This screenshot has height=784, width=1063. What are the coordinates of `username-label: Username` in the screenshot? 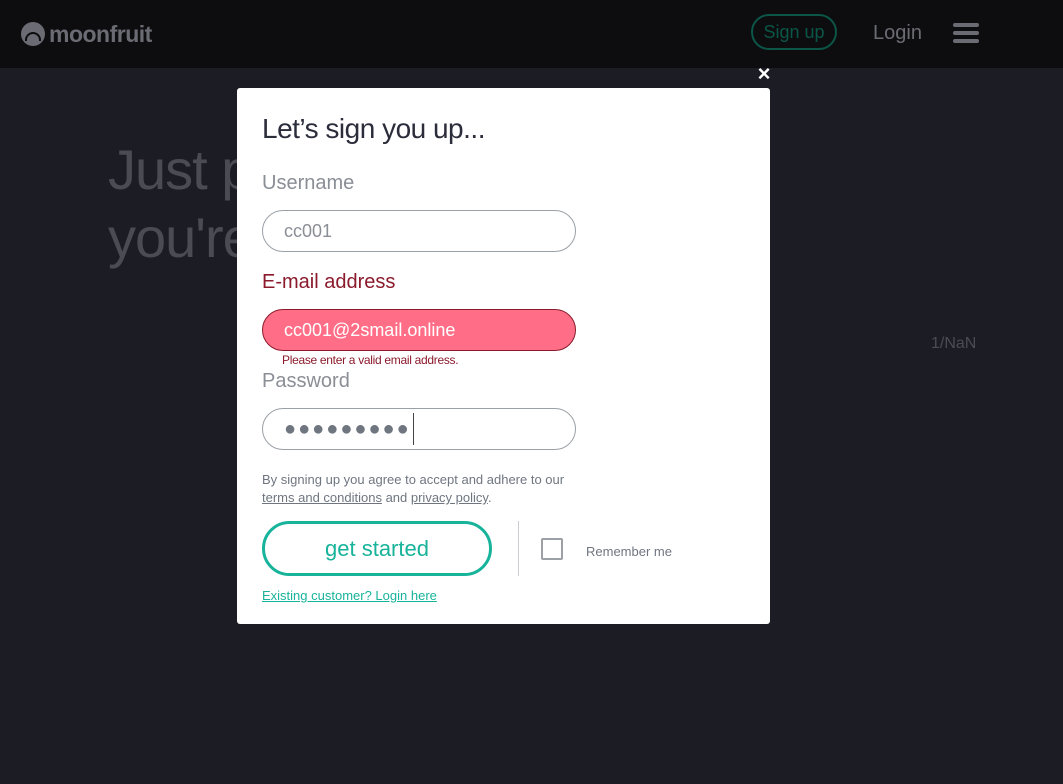 It's located at (308, 183).